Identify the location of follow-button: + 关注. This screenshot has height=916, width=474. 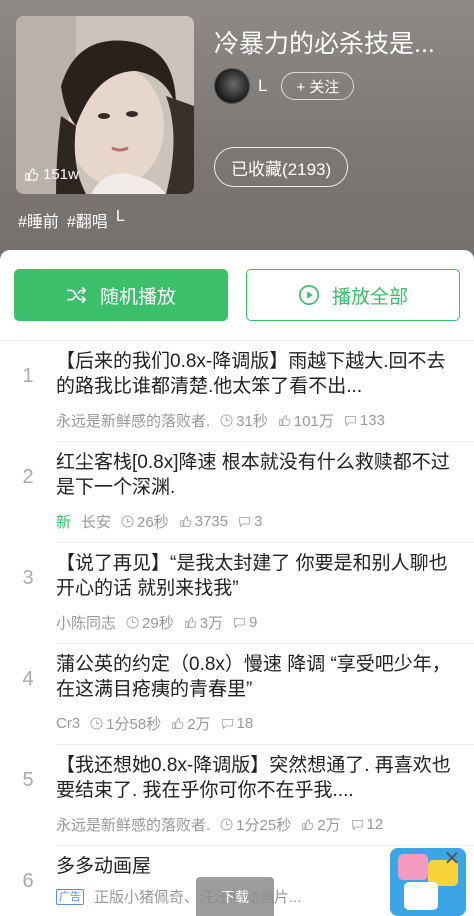
(318, 86).